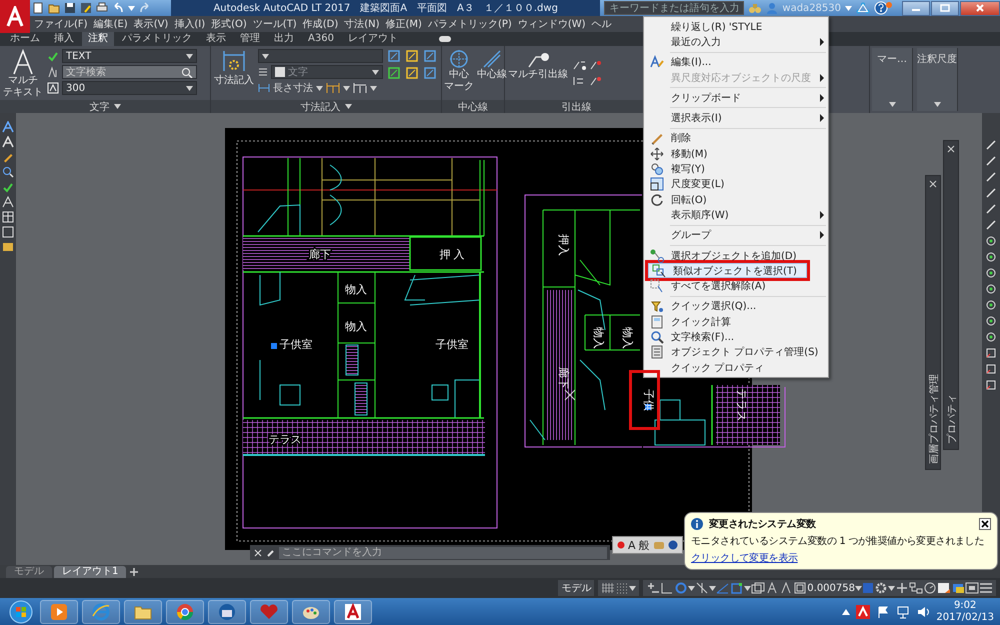  Describe the element at coordinates (285, 88) in the screenshot. I see `linear-dimension-button: 長さ寸法` at that location.